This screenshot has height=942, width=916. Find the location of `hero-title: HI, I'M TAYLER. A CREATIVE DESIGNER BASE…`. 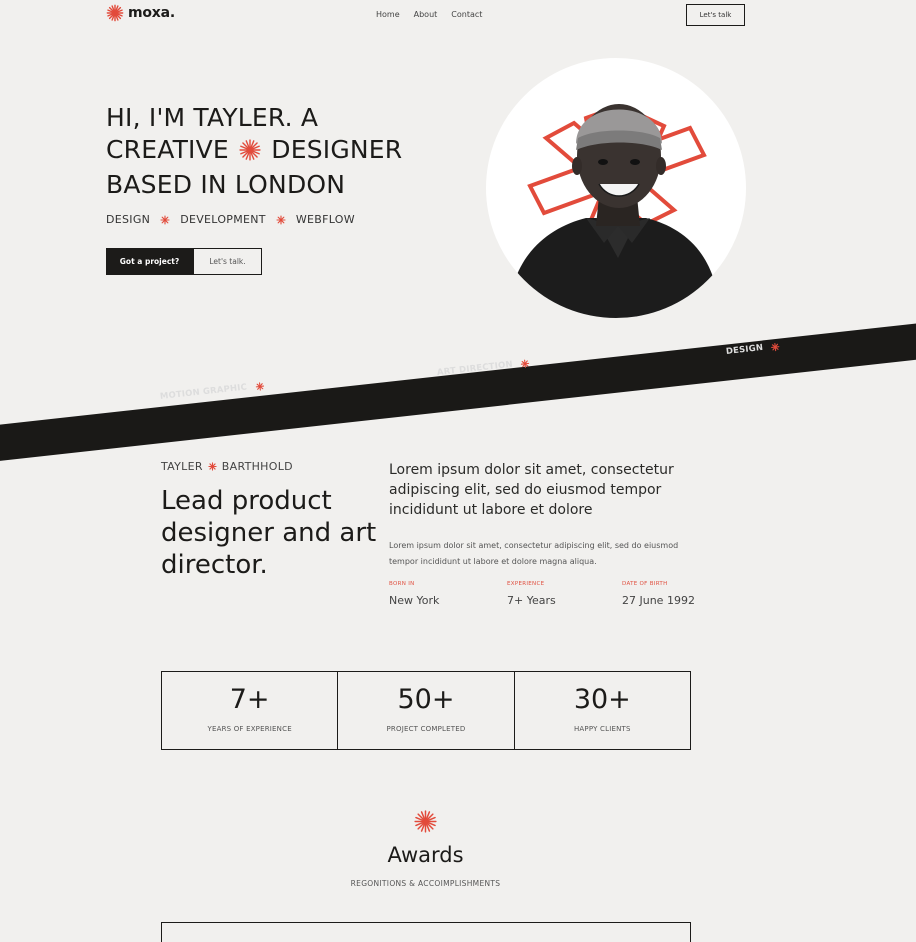

hero-title: HI, I'M TAYLER. A CREATIVE DESIGNER BASE… is located at coordinates (254, 151).